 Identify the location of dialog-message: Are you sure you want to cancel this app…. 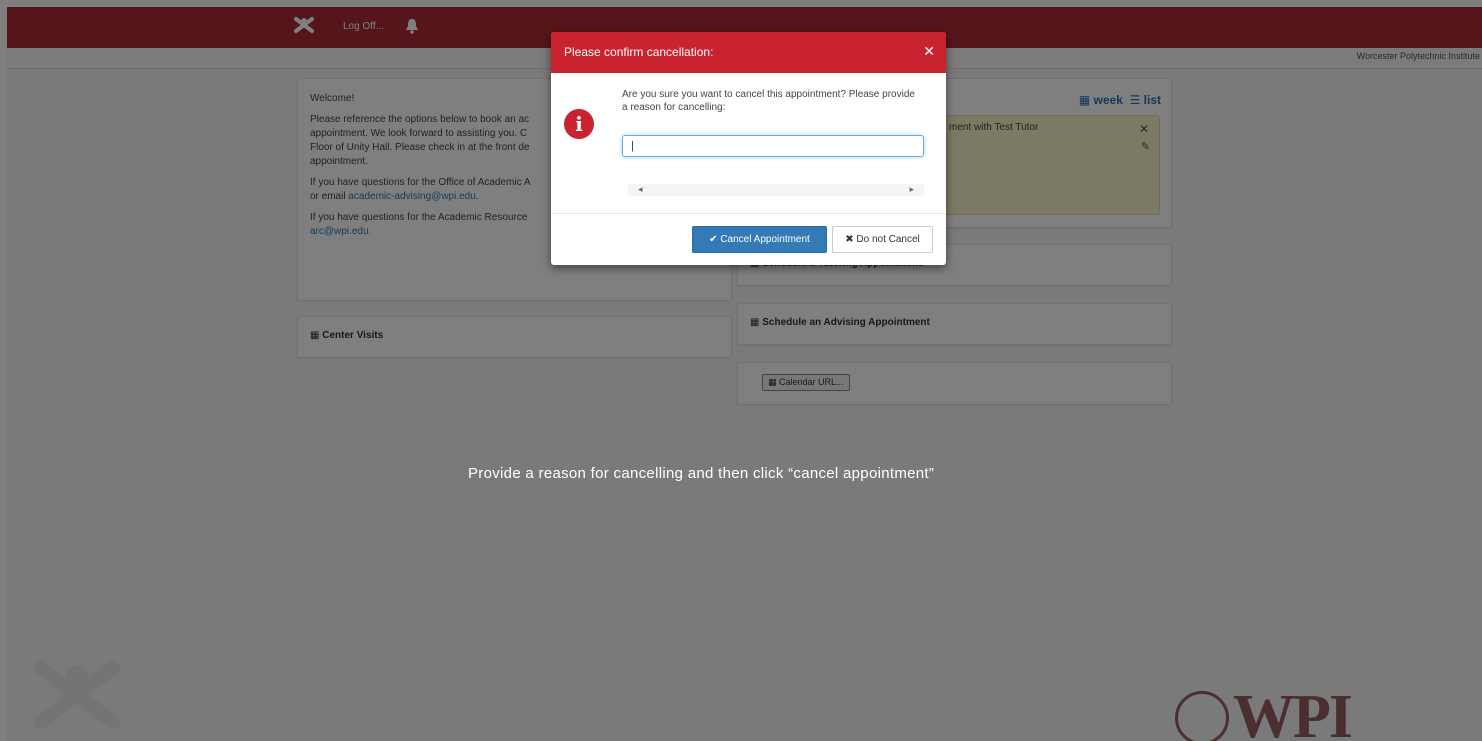
(768, 101).